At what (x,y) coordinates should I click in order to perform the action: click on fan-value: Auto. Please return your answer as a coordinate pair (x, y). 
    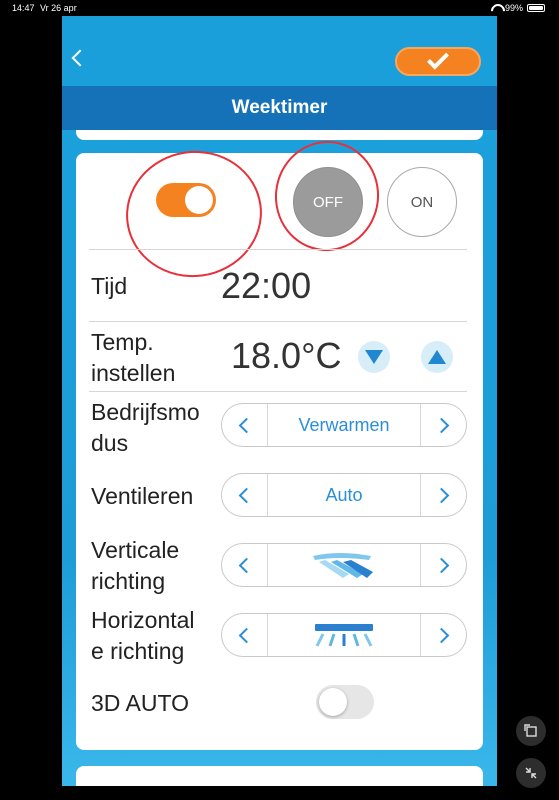
    Looking at the image, I should click on (344, 494).